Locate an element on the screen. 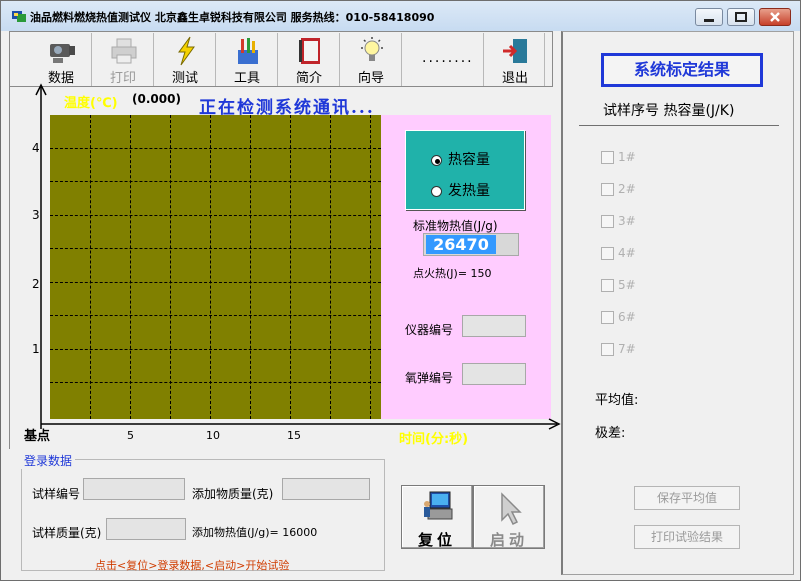 This screenshot has width=801, height=581. notebook-icon is located at coordinates (309, 51).